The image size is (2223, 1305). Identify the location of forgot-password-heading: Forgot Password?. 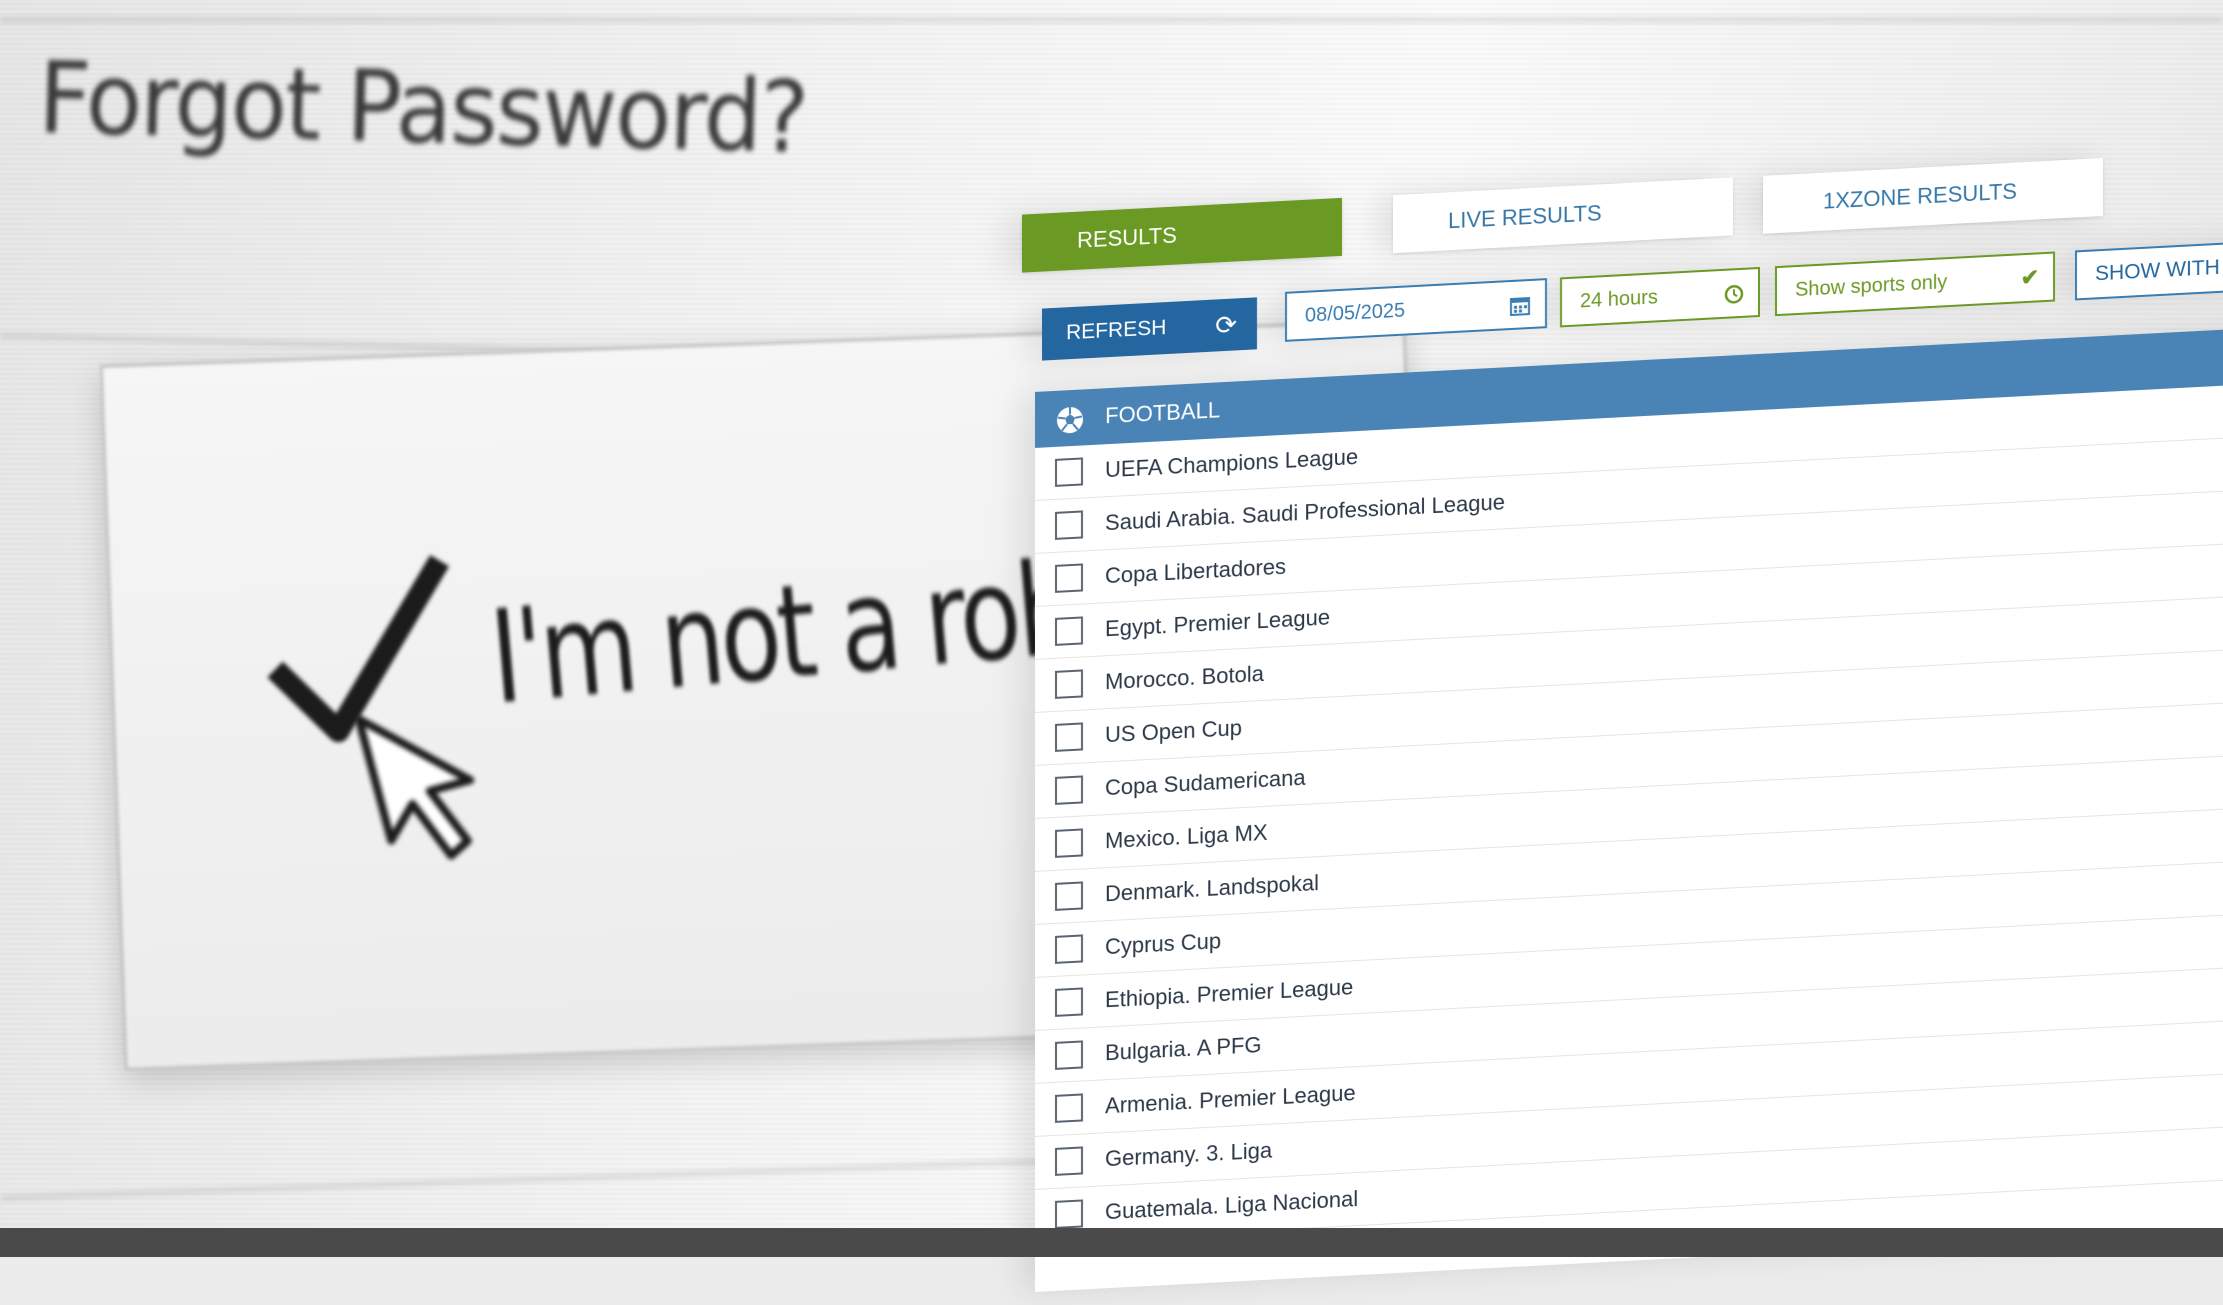
(422, 108).